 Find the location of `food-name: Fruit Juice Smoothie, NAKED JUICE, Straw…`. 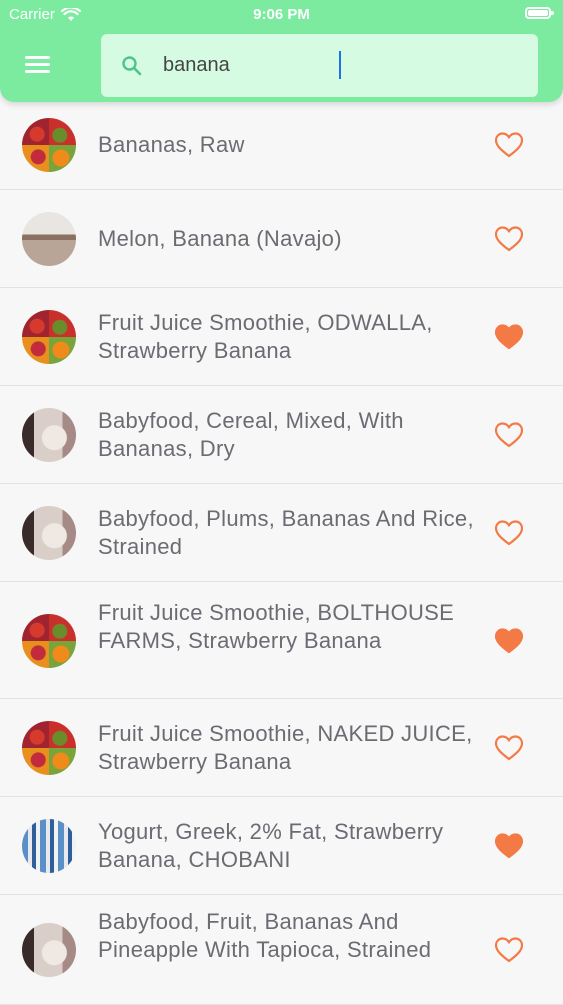

food-name: Fruit Juice Smoothie, NAKED JUICE, Straw… is located at coordinates (285, 747).